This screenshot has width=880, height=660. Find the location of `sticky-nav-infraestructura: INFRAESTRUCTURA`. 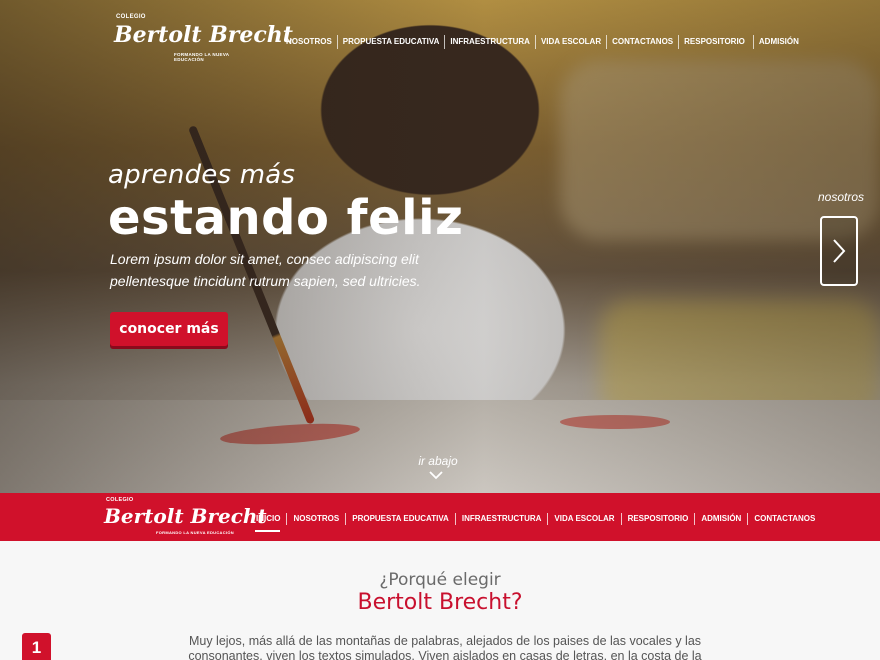

sticky-nav-infraestructura: INFRAESTRUCTURA is located at coordinates (501, 519).